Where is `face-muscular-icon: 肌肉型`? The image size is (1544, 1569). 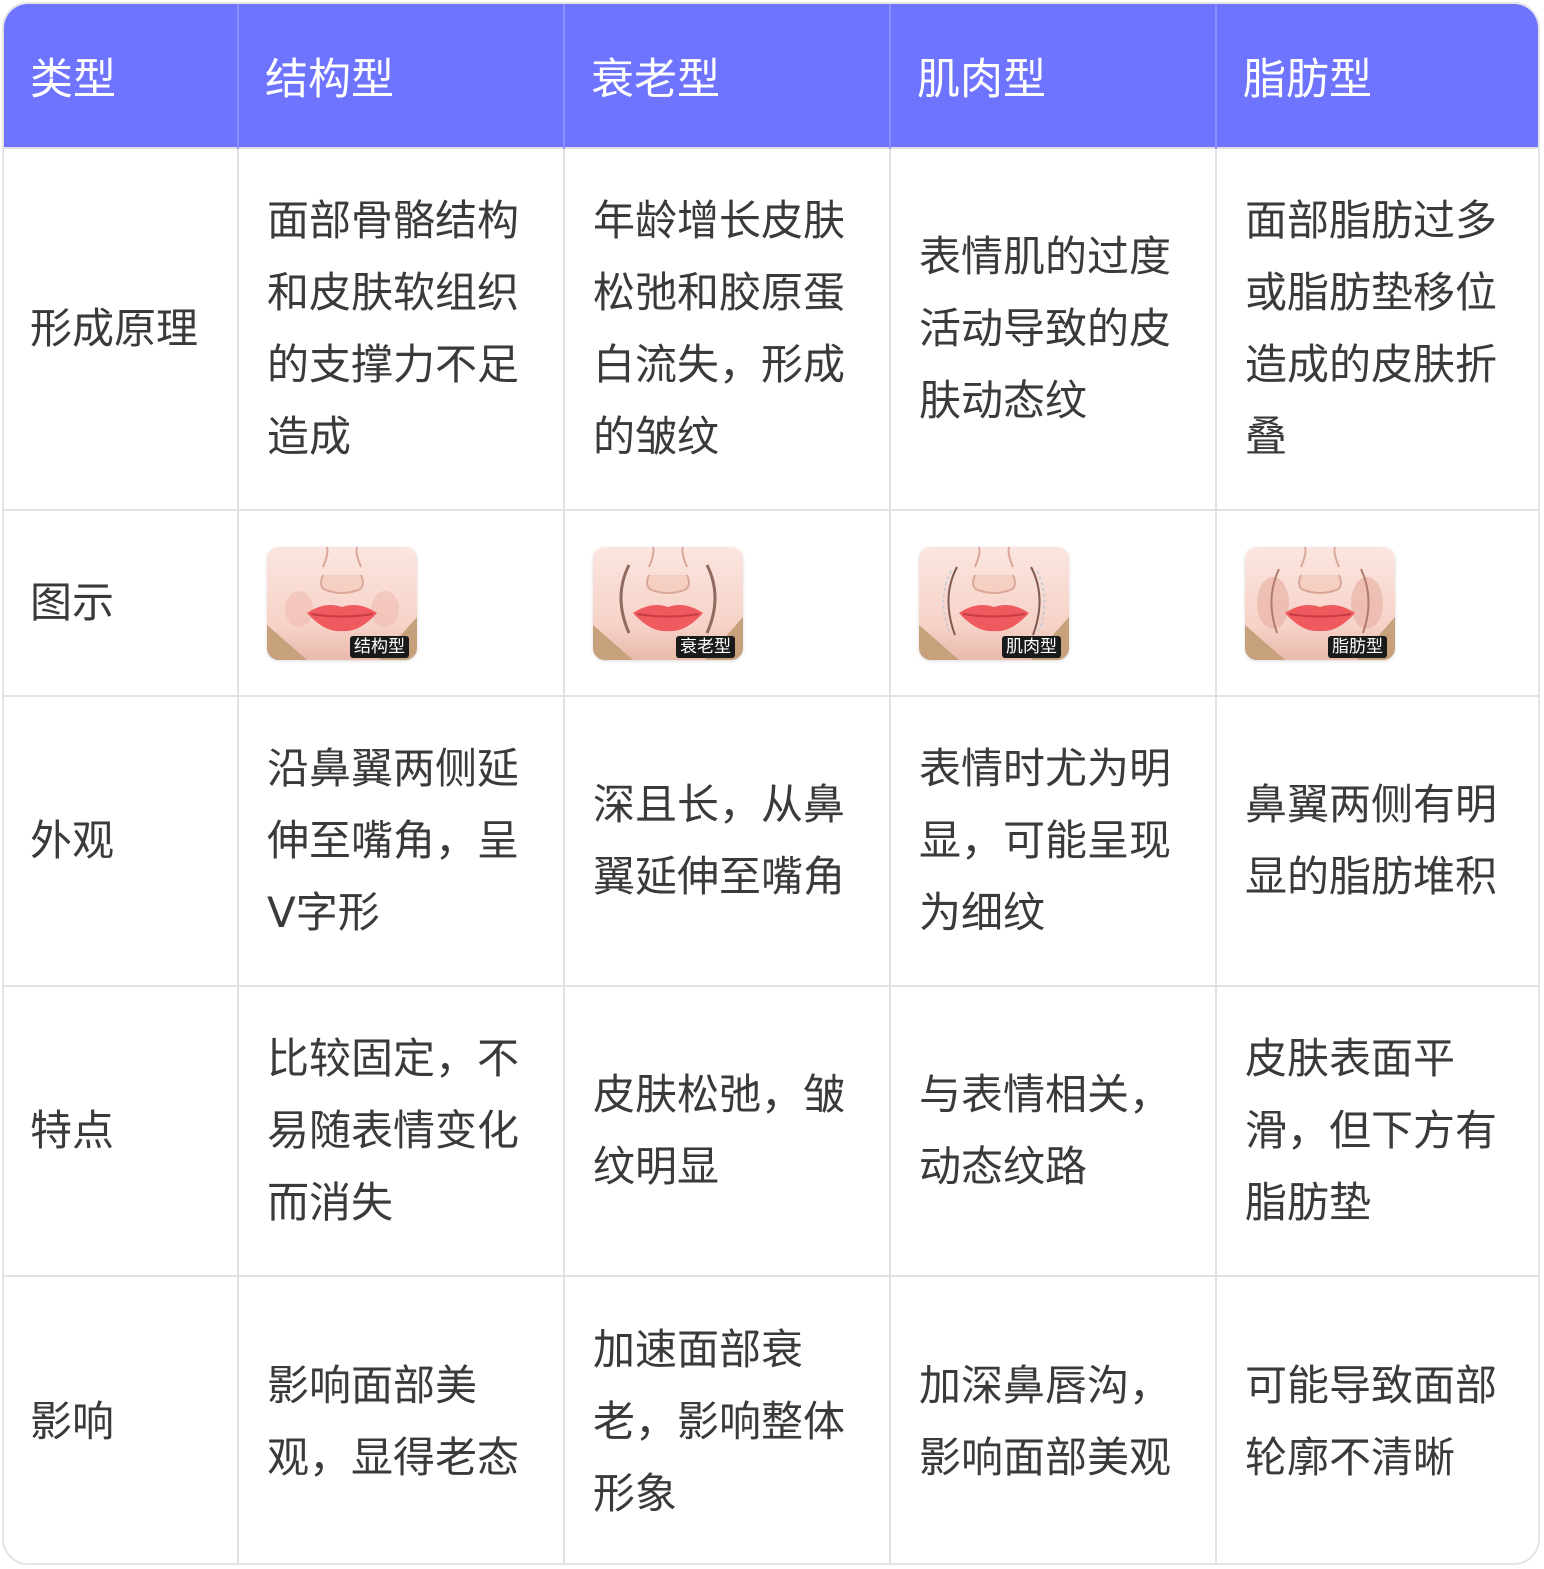 face-muscular-icon: 肌肉型 is located at coordinates (994, 603).